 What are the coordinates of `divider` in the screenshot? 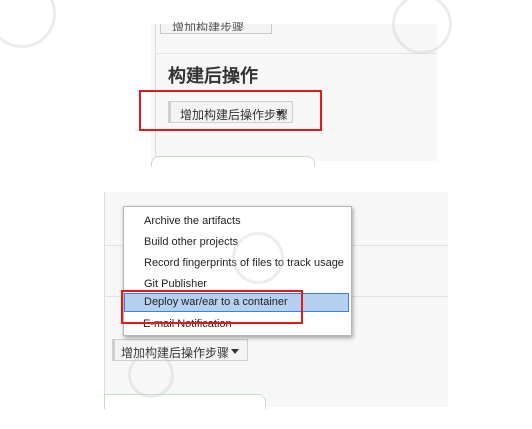 It's located at (296, 53).